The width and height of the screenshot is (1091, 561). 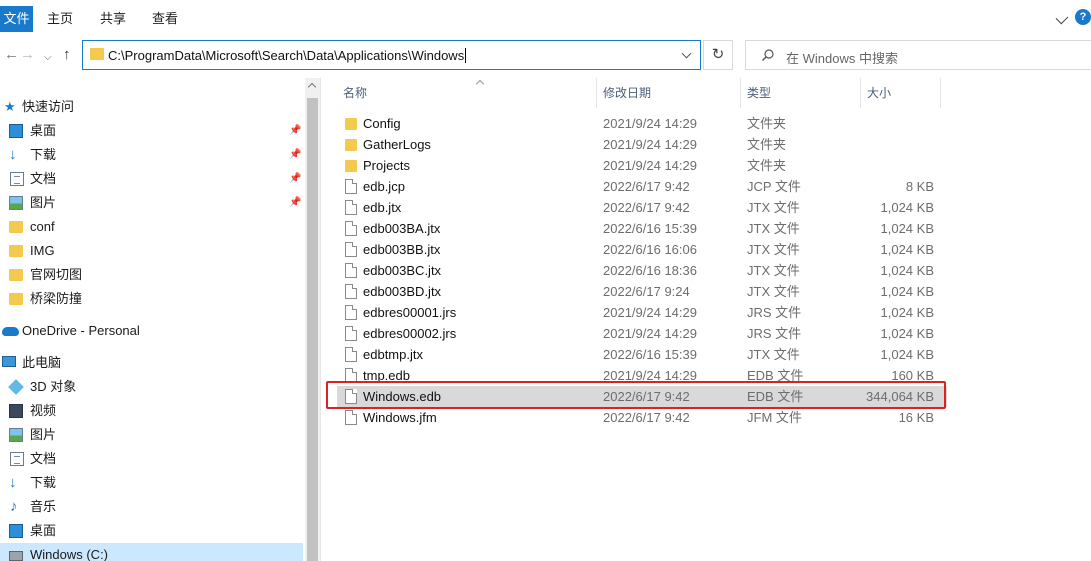 What do you see at coordinates (67, 55) in the screenshot?
I see `up-arrow-icon: ↑` at bounding box center [67, 55].